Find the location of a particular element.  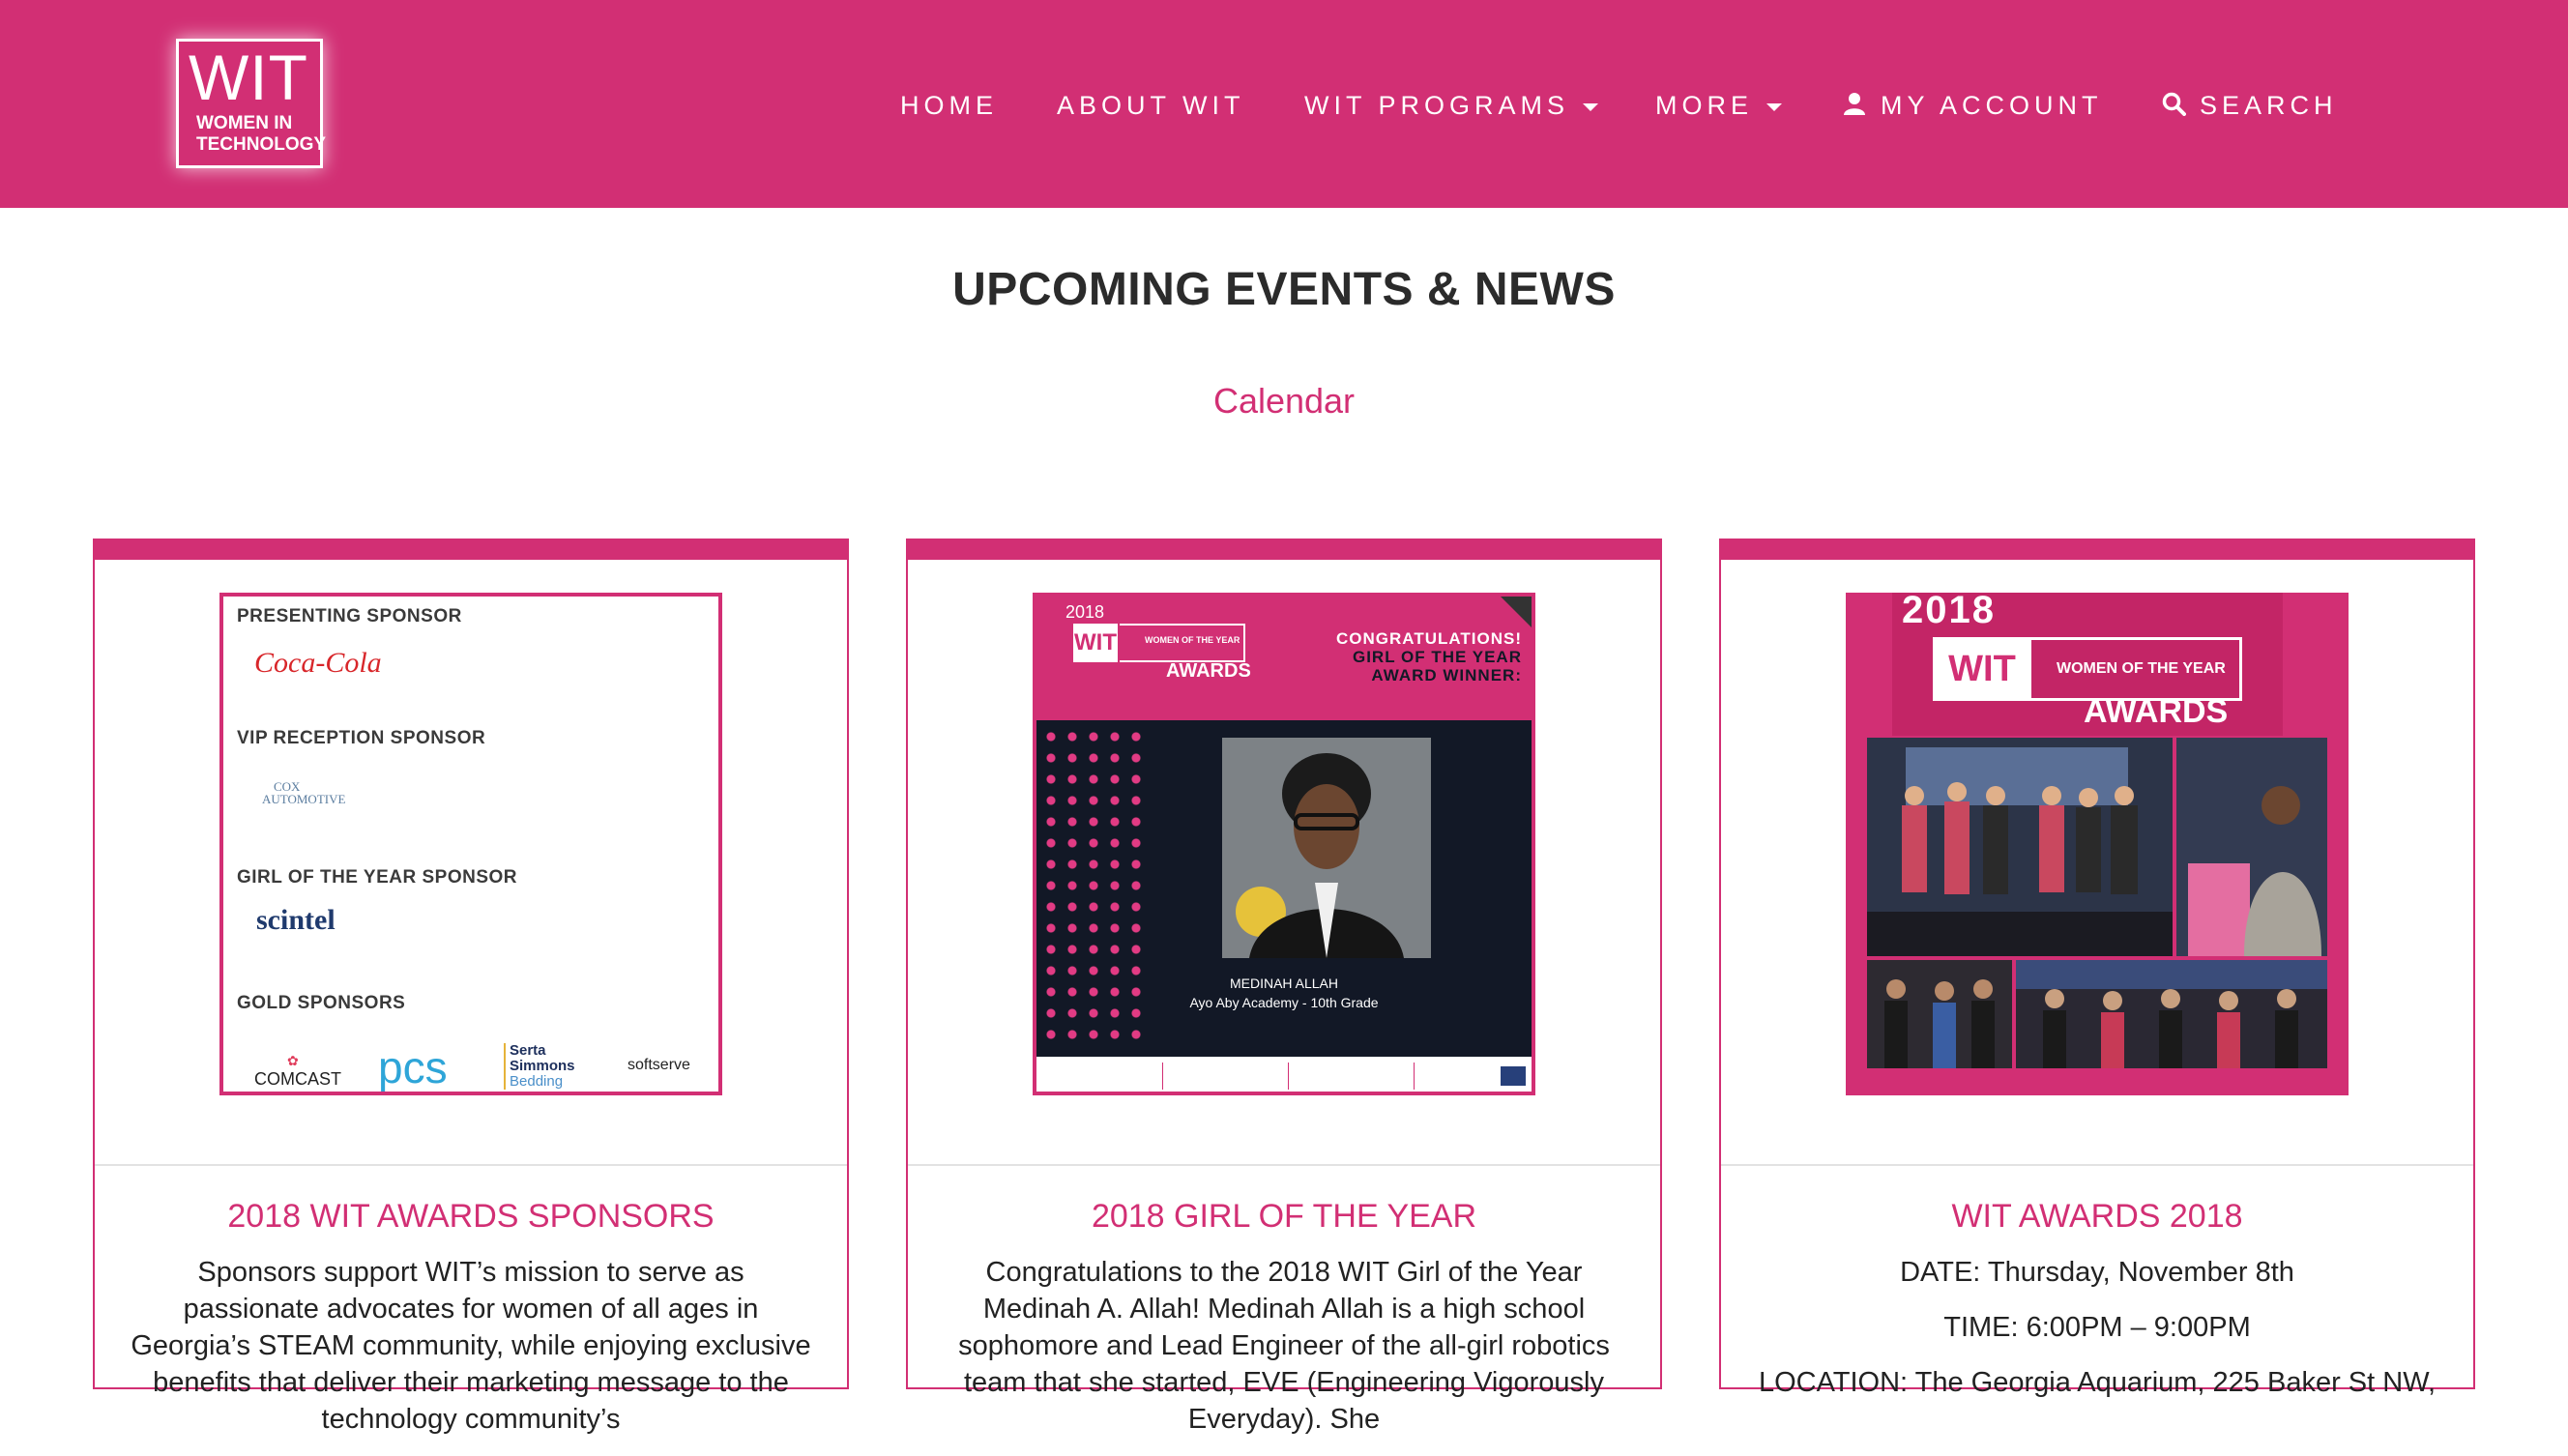

sponsor-label: GOLD SPONSORS is located at coordinates (321, 1003).